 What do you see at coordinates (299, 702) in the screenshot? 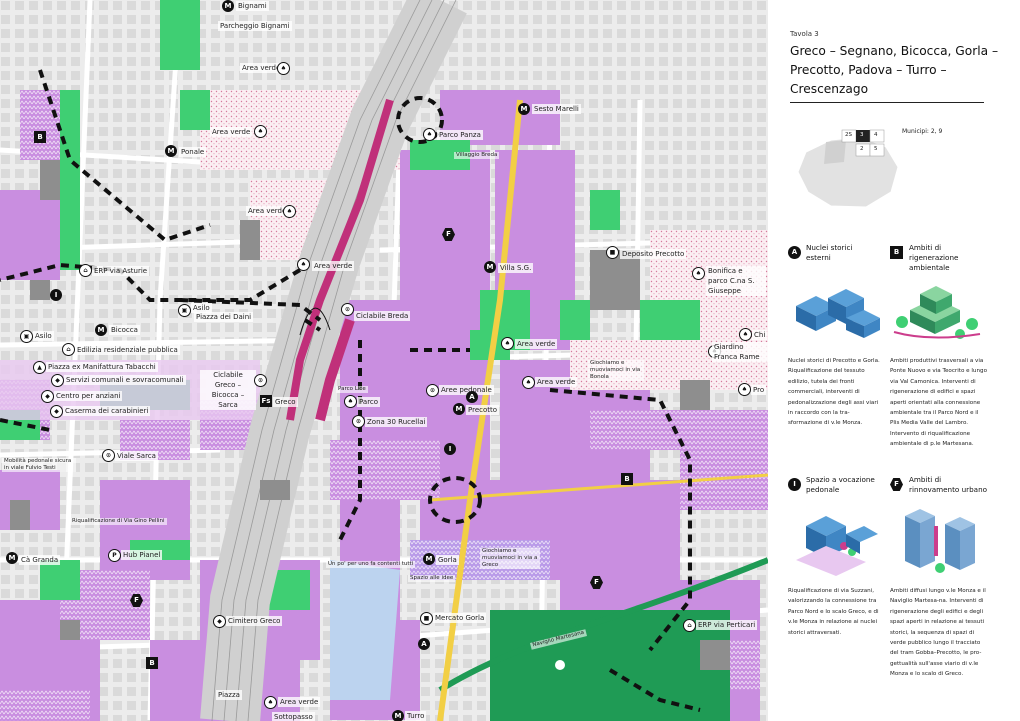
I see `label-area-verde-7: Area verde` at bounding box center [299, 702].